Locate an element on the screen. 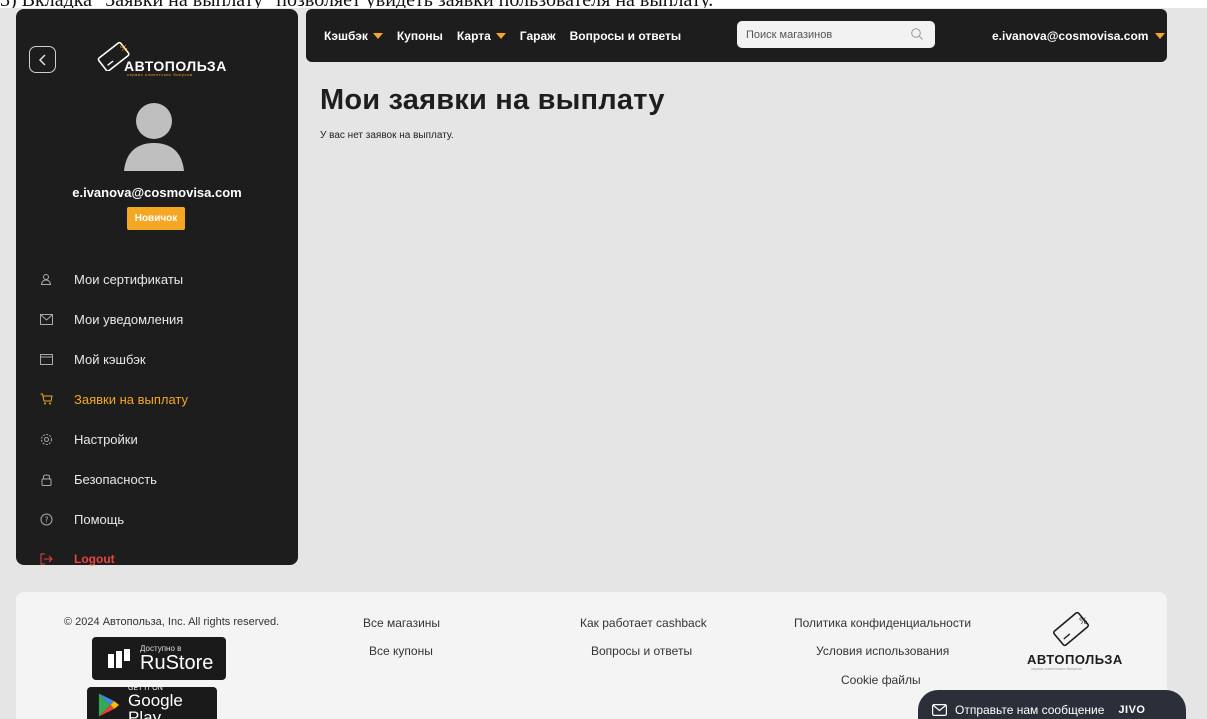  chat-label: Отправьте нам сообщение is located at coordinates (1030, 710).